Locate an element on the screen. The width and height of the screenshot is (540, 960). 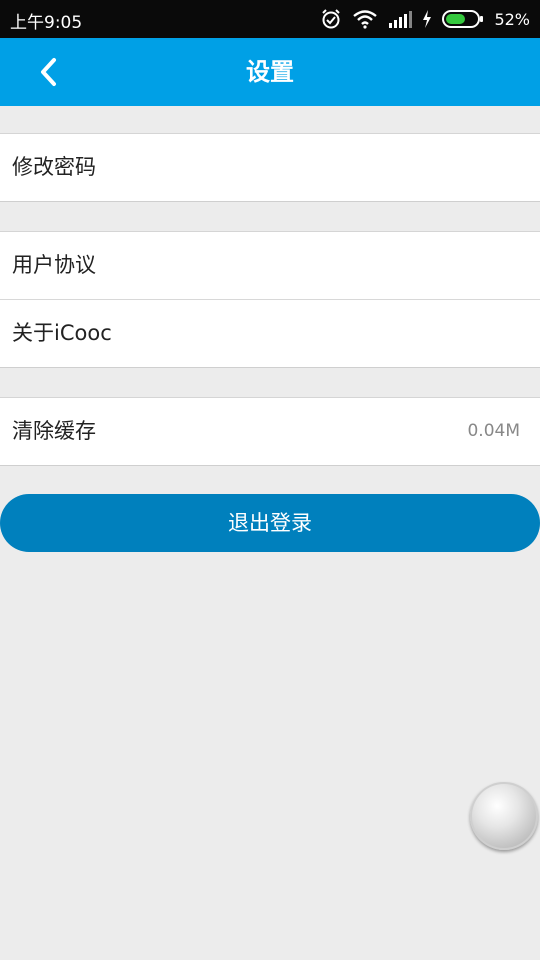
about-label: 关于iCooc is located at coordinates (62, 333).